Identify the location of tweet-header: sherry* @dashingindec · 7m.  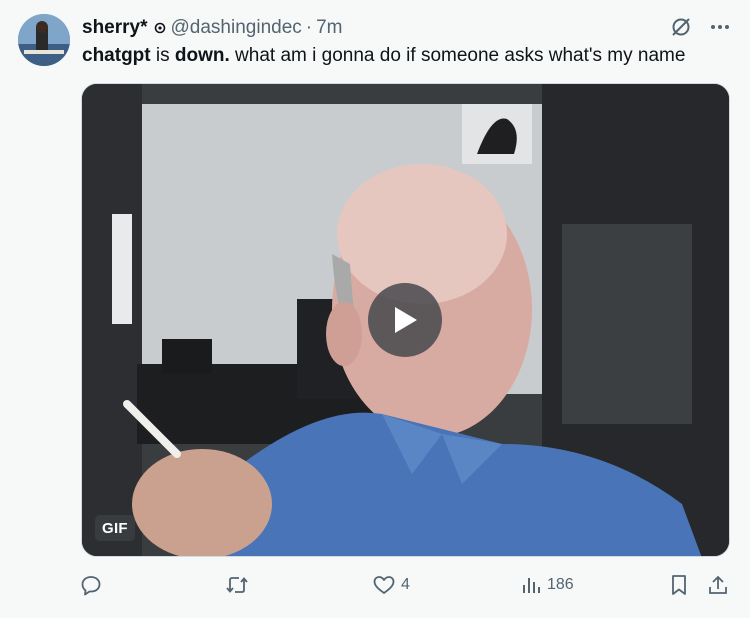
(212, 28).